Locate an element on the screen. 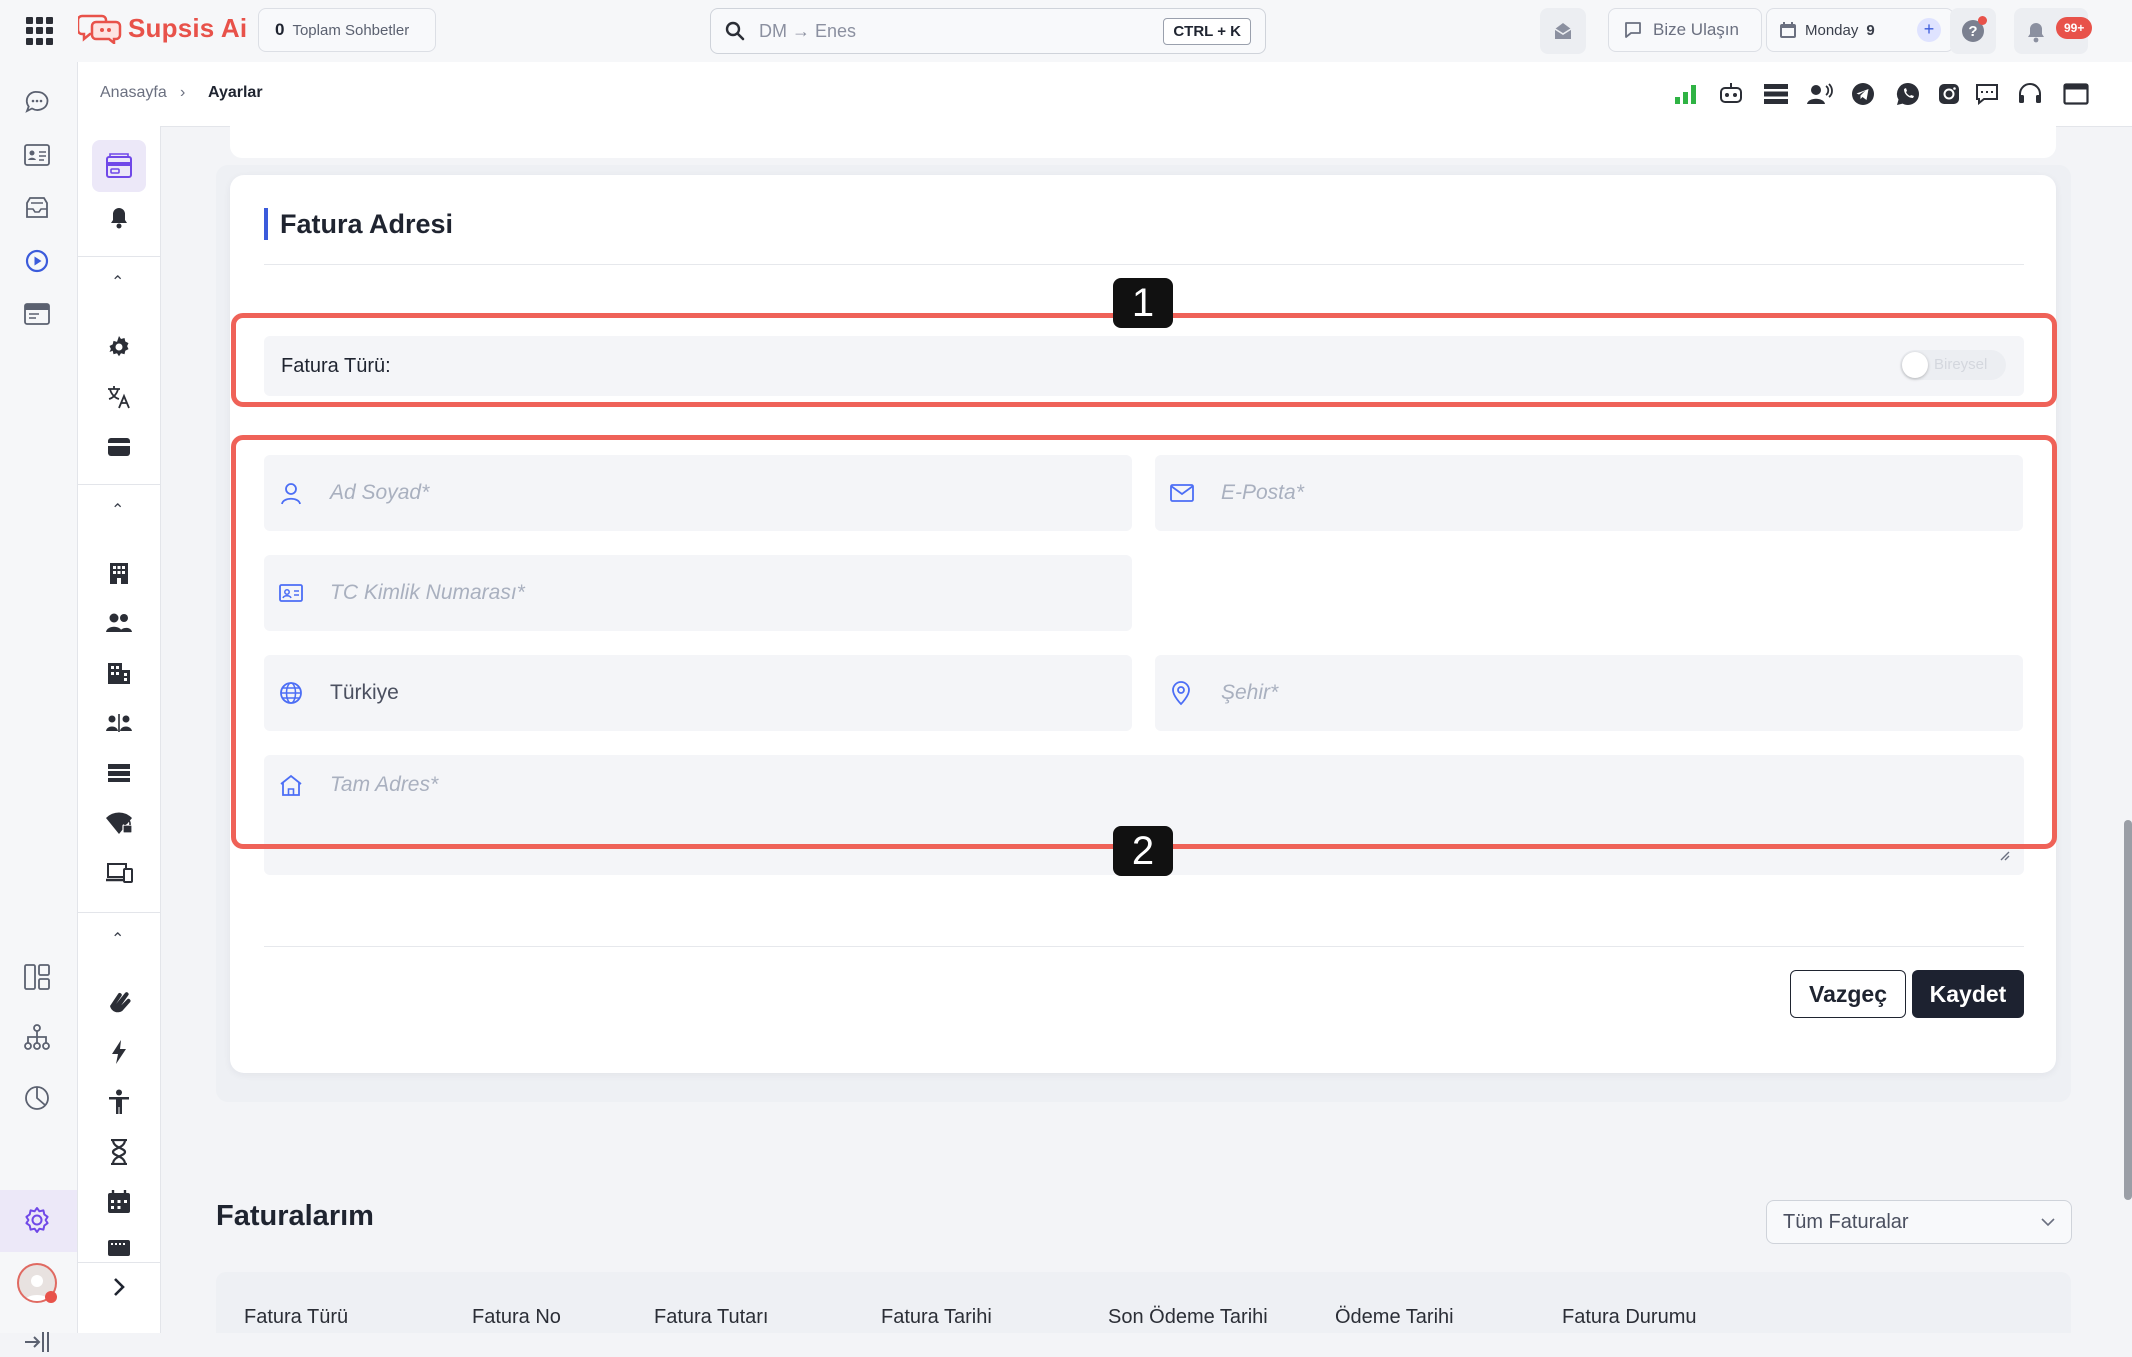 The image size is (2132, 1357). contact-us-button: Bize Ulaşın is located at coordinates (1685, 30).